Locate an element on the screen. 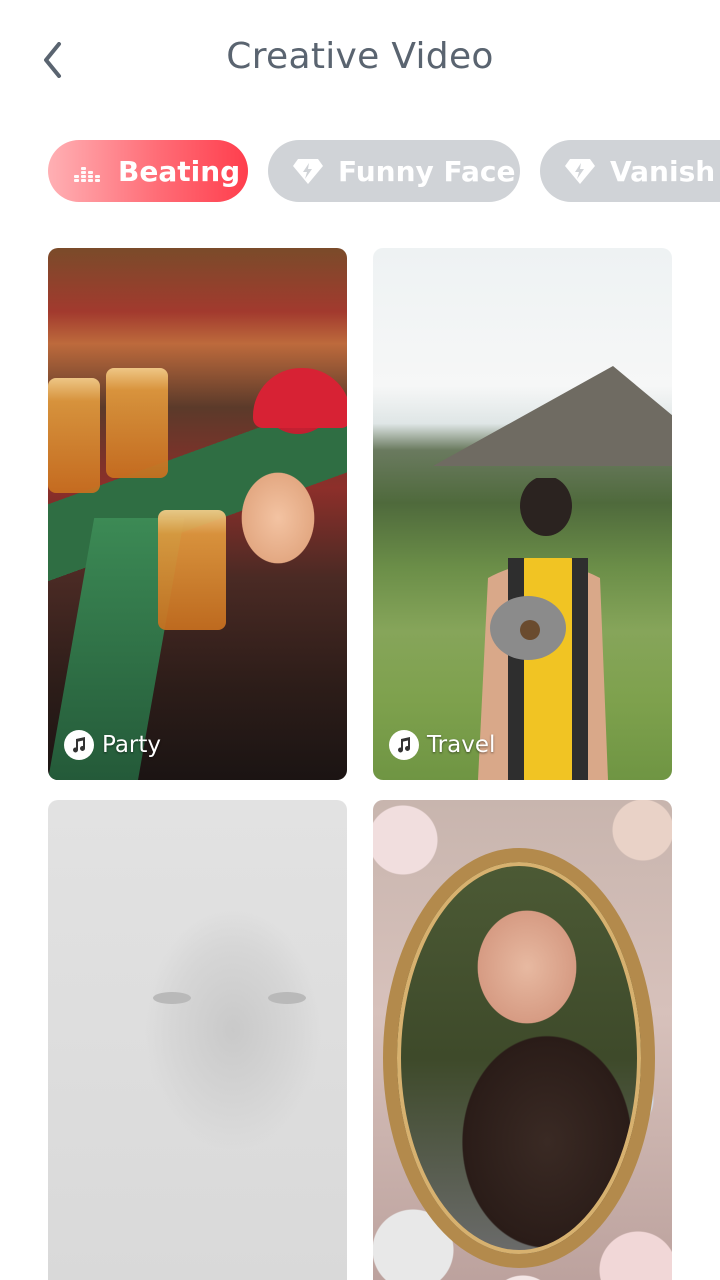  tab-label: Funny Face is located at coordinates (427, 171).